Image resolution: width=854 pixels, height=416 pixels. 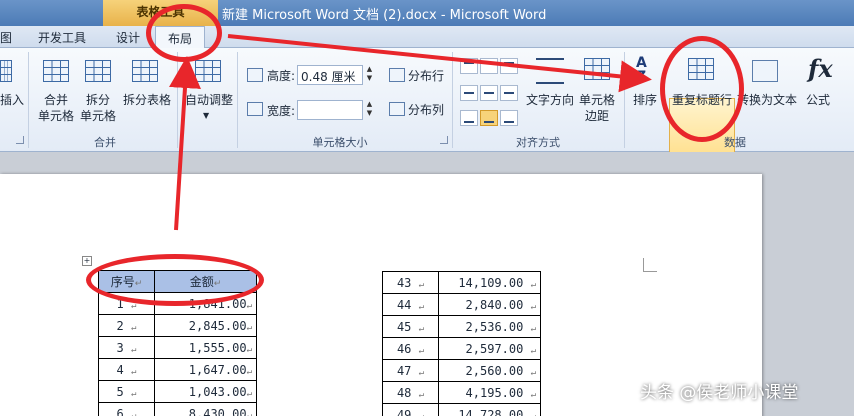 I want to click on text-direction-icon, so click(x=550, y=71).